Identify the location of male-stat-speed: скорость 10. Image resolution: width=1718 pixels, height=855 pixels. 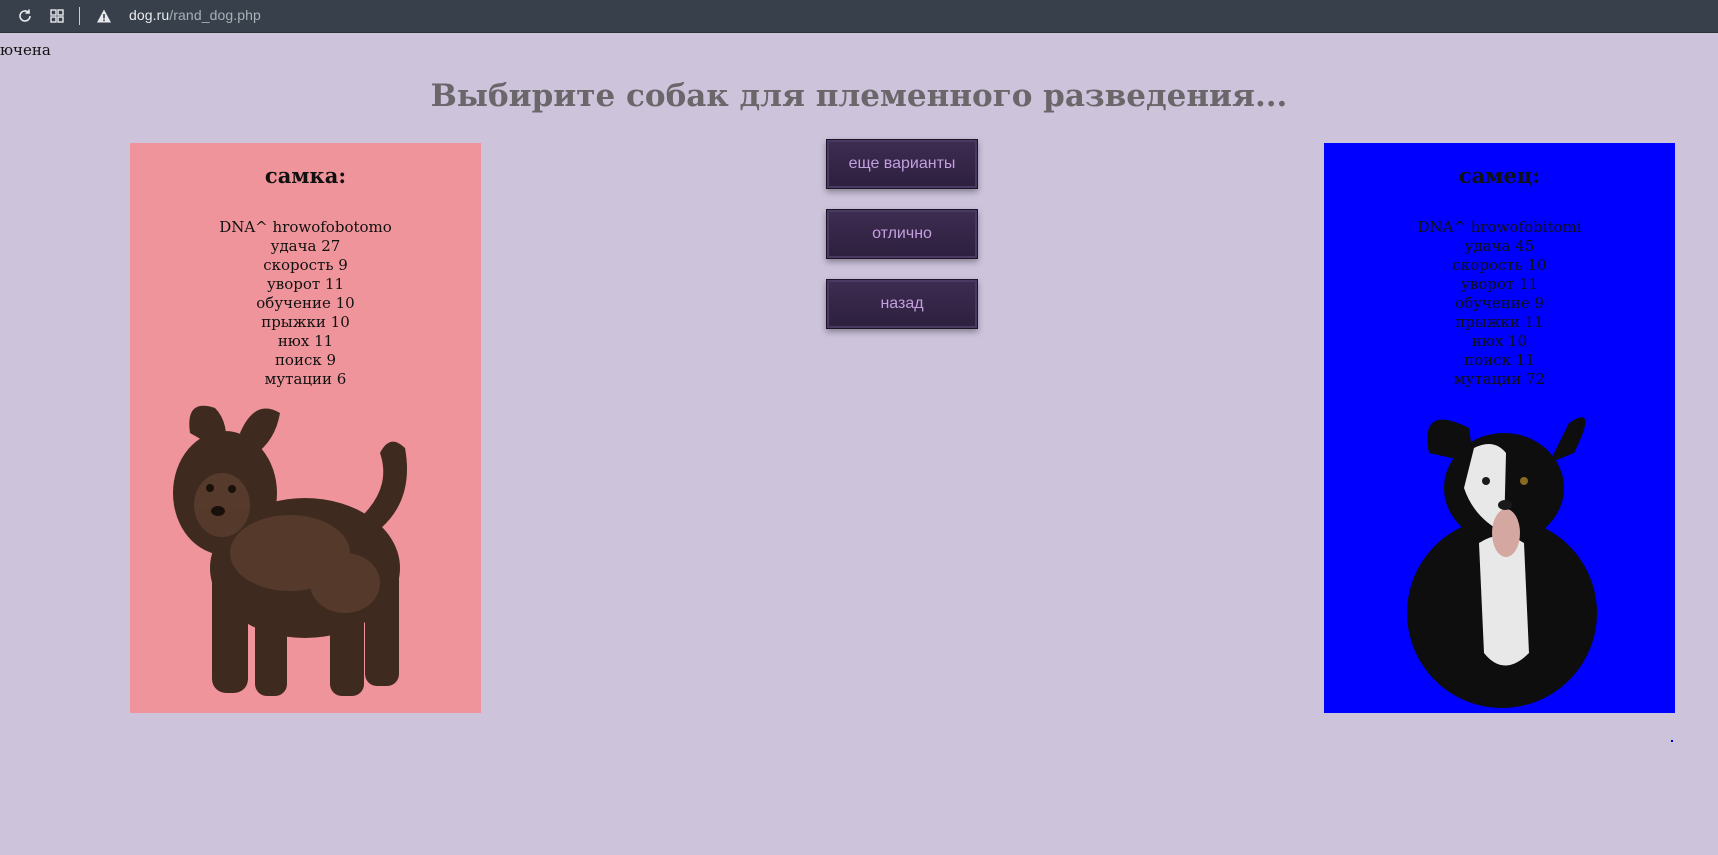
(1499, 265).